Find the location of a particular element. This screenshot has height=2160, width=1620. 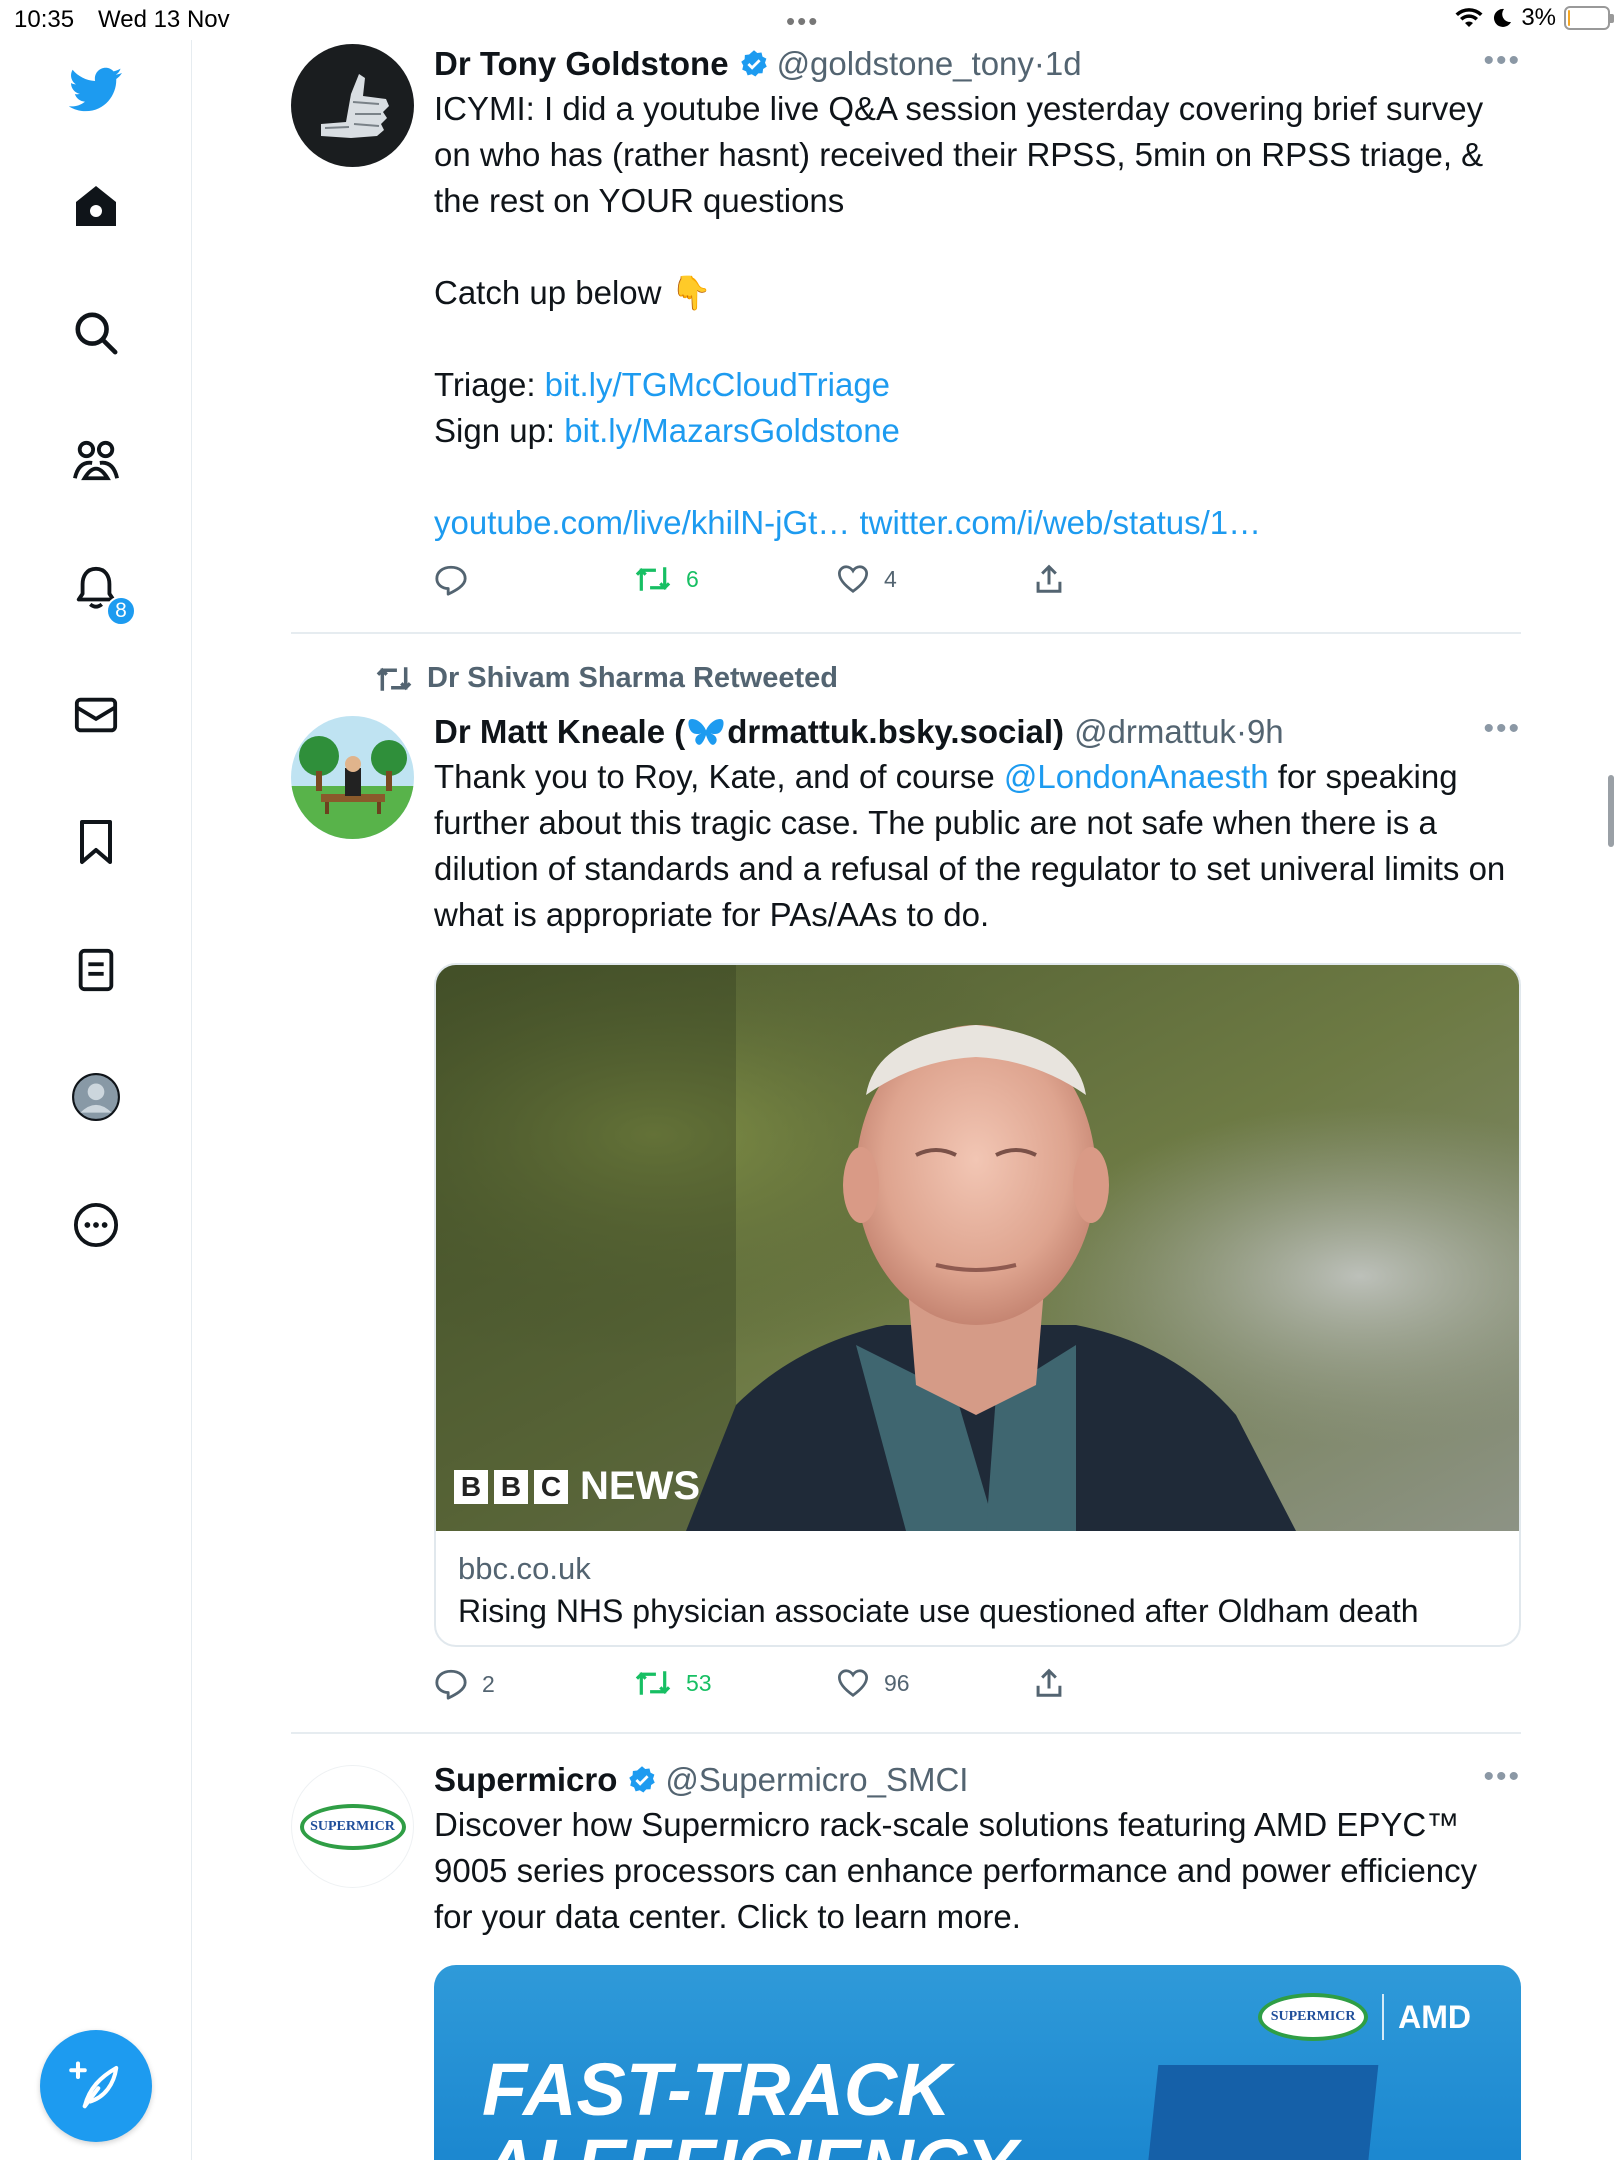

reply-button is located at coordinates (451, 580).